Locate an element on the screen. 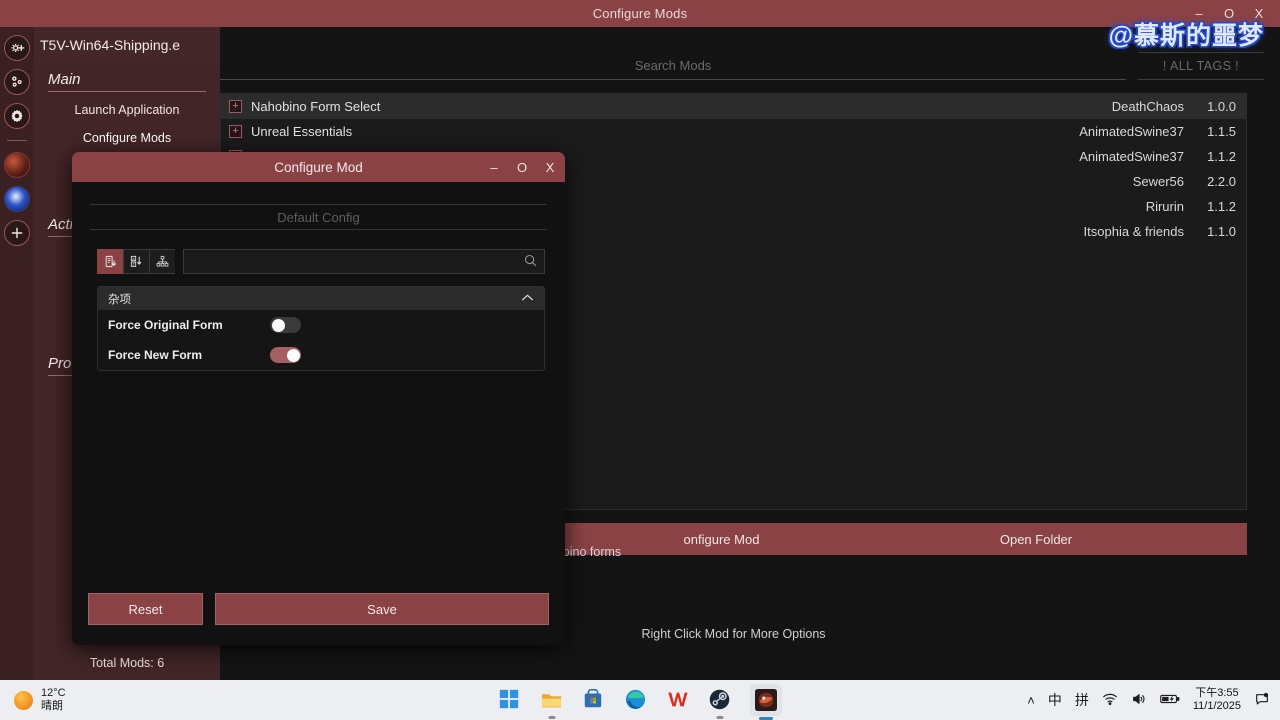 The image size is (1280, 720). config-name-label: Default Config is located at coordinates (318, 217).